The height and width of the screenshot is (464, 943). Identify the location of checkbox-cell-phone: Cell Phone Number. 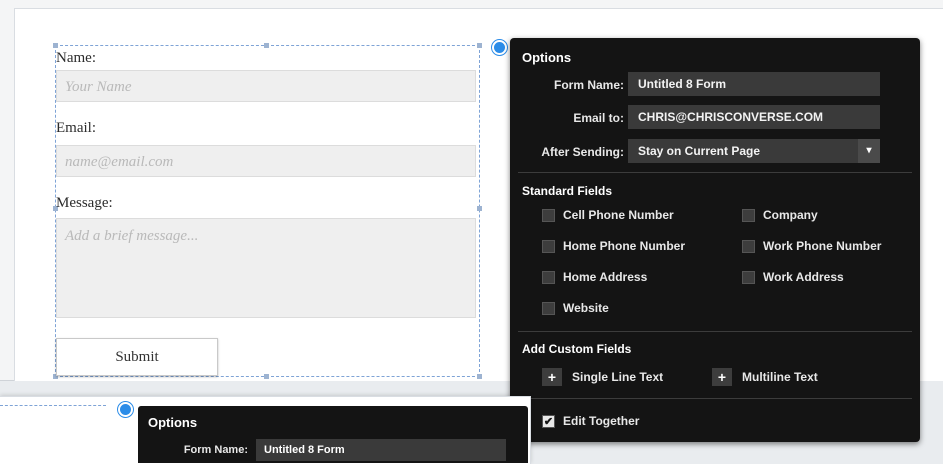
(608, 215).